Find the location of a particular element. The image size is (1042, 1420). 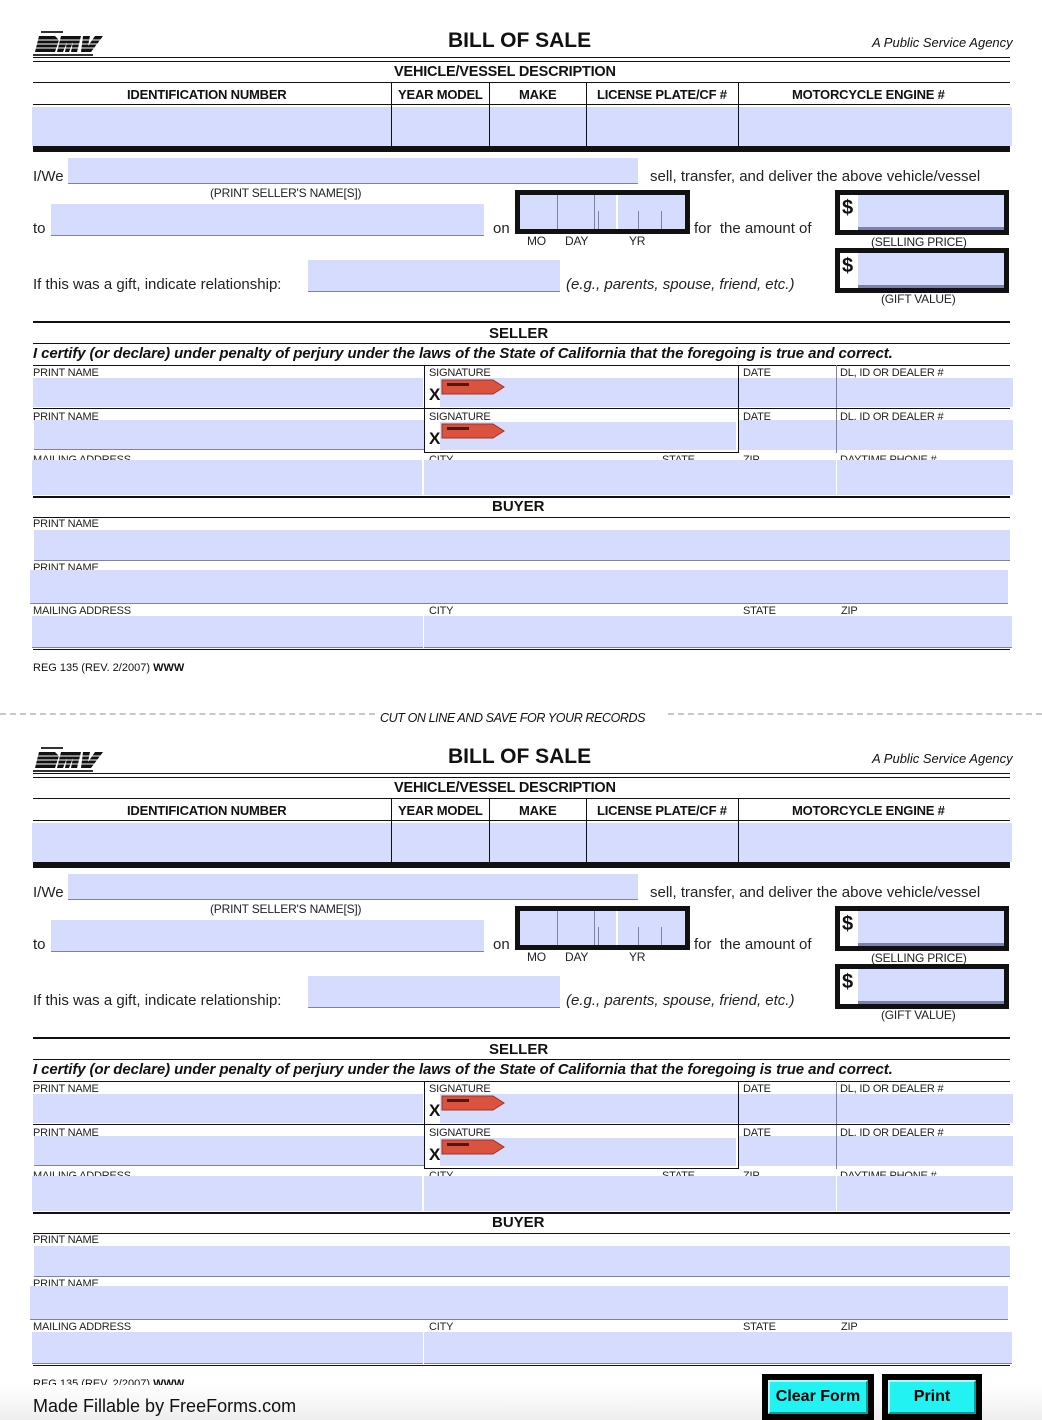

sign-here-tag-icon is located at coordinates (473, 1147).